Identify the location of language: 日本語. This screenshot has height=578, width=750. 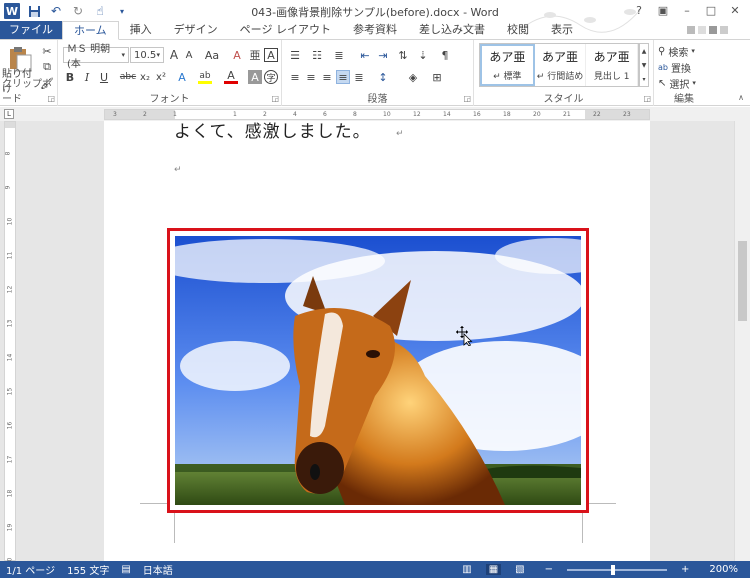
(158, 569).